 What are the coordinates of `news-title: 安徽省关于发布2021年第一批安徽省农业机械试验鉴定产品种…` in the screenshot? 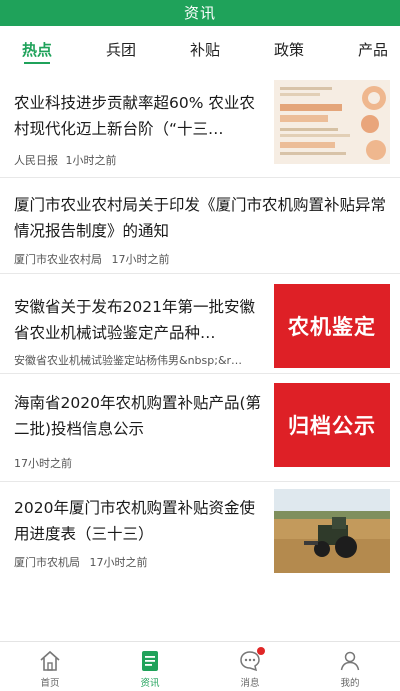 It's located at (134, 320).